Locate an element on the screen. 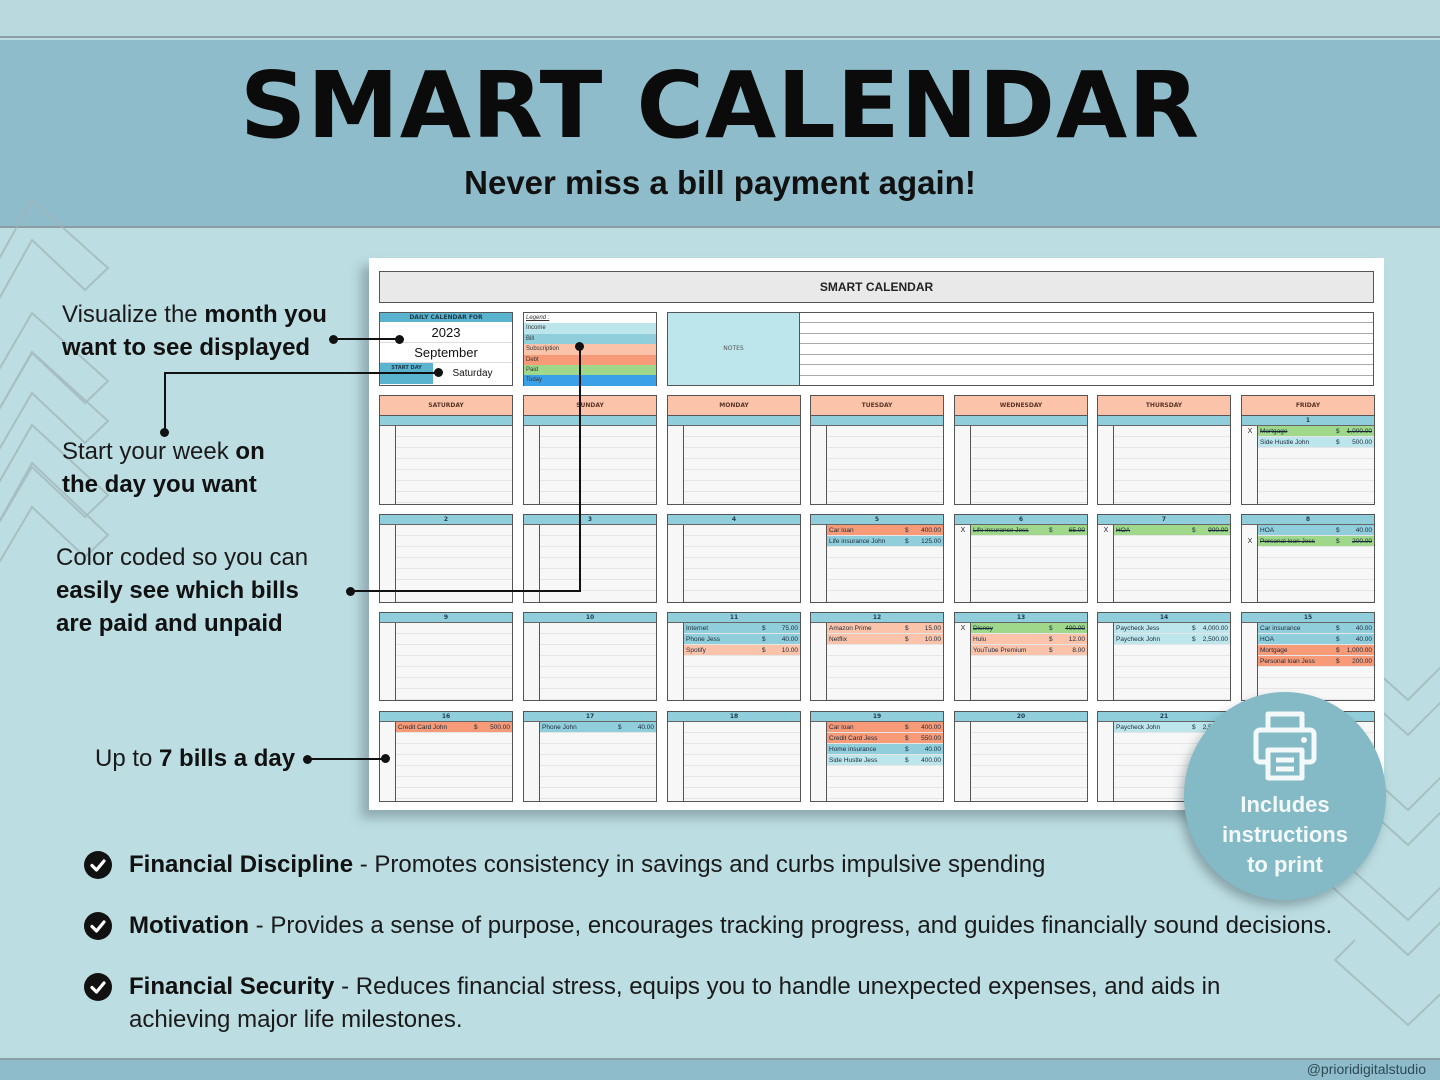  bill-entry: Spotify $10.00 is located at coordinates (742, 650).